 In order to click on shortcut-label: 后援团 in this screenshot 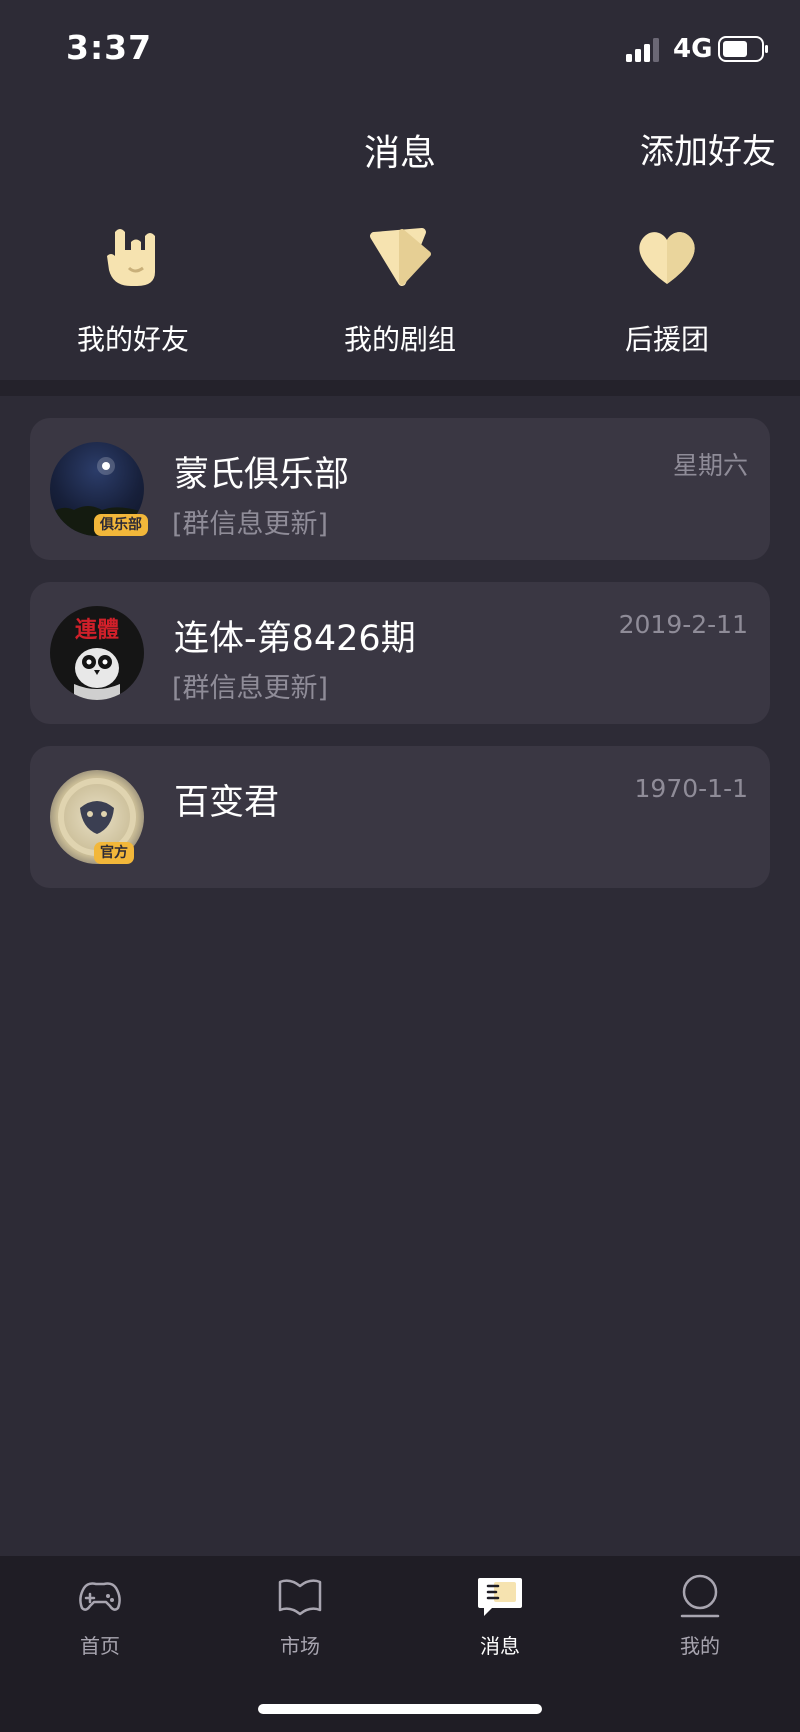, I will do `click(666, 339)`.